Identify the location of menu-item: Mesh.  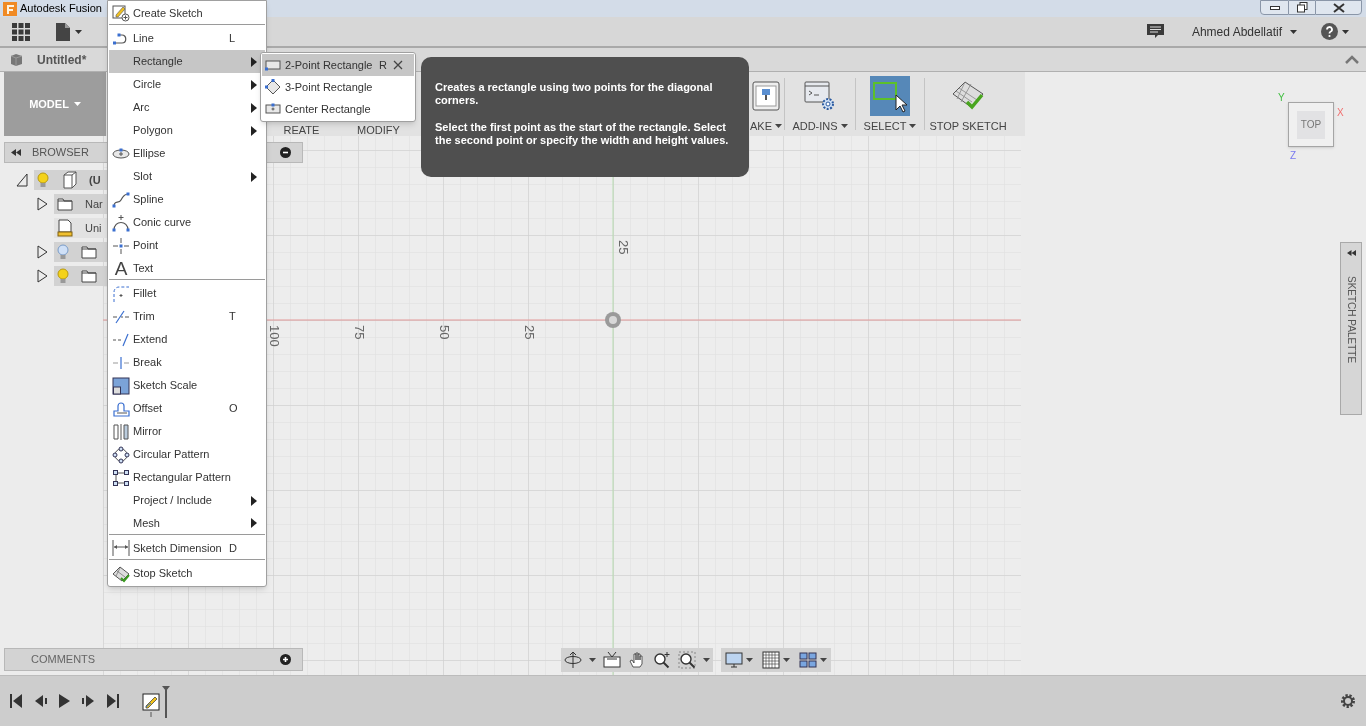
(187, 523).